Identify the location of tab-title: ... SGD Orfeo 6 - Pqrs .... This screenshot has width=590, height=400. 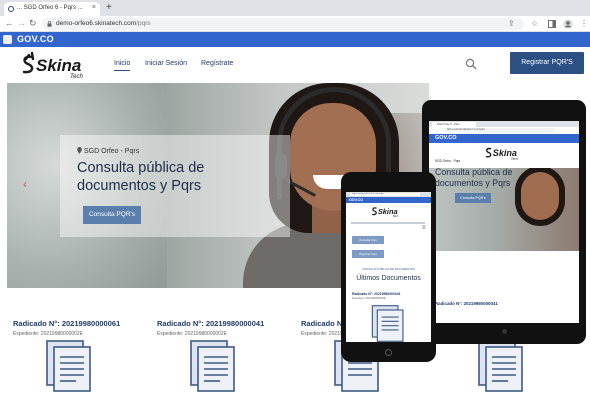
(50, 8).